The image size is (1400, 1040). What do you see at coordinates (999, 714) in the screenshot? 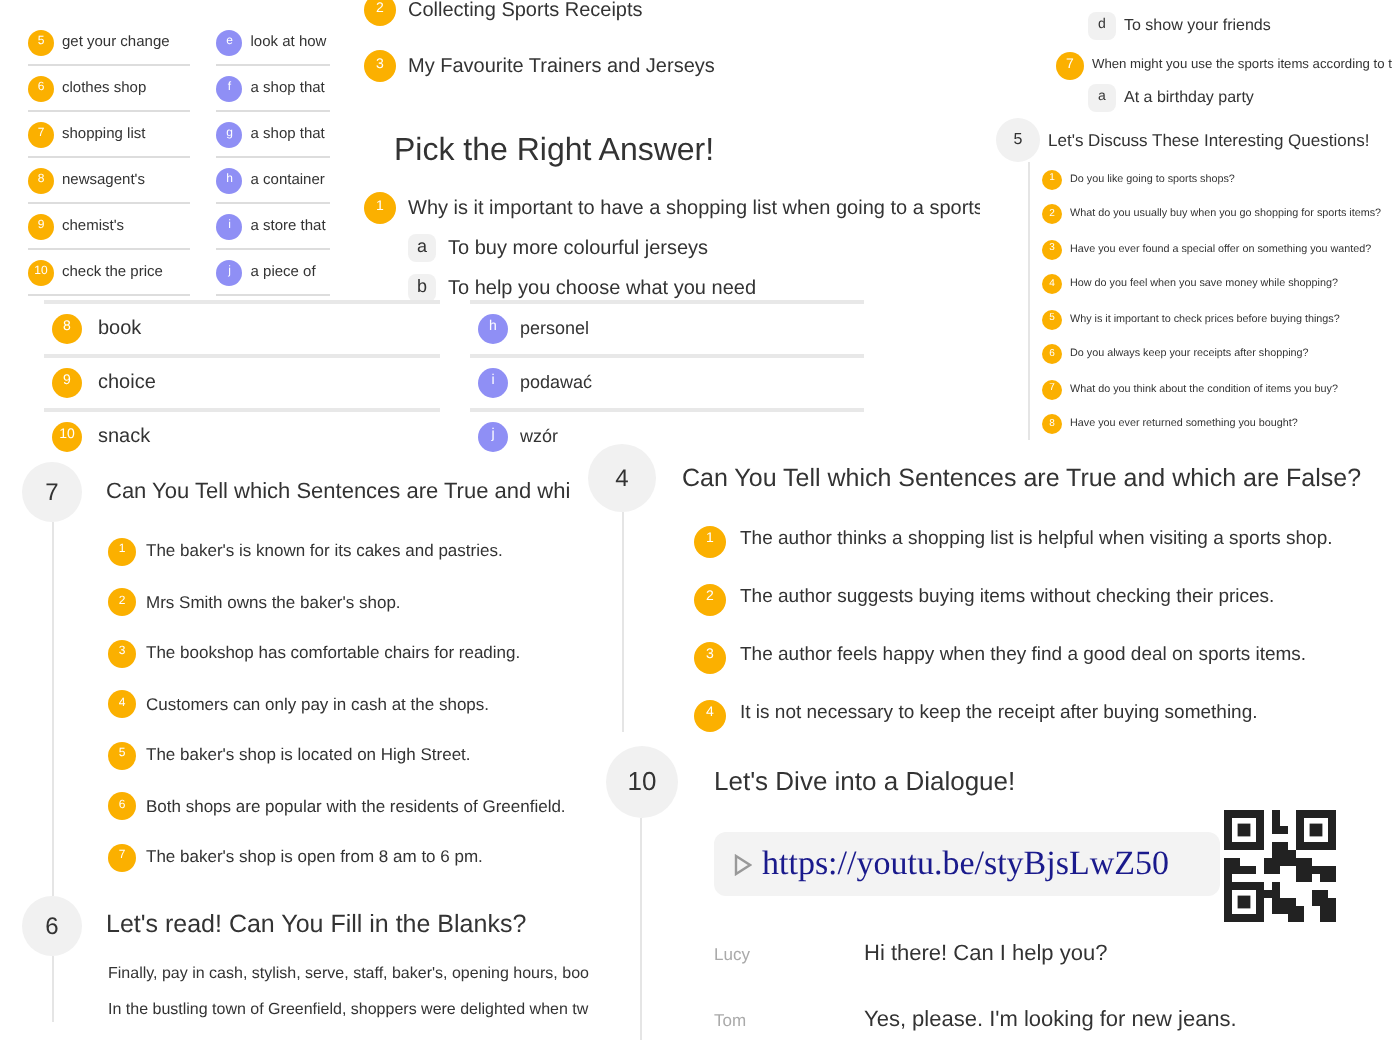
I see `item-text: It is not necessary to keep the receipt after buying something.` at bounding box center [999, 714].